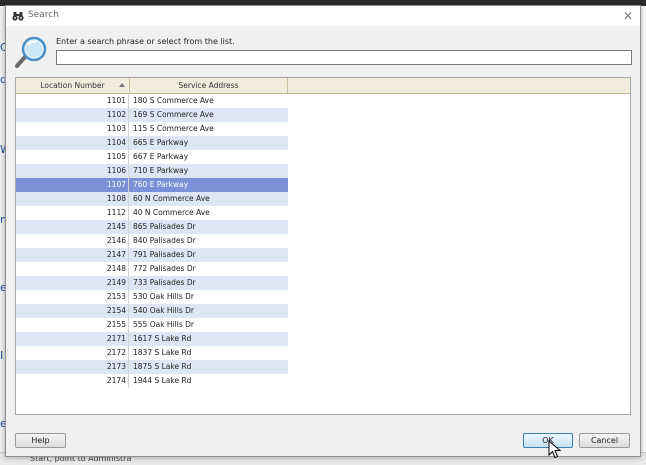  Describe the element at coordinates (604, 440) in the screenshot. I see `cancel-button: Cancel` at that location.